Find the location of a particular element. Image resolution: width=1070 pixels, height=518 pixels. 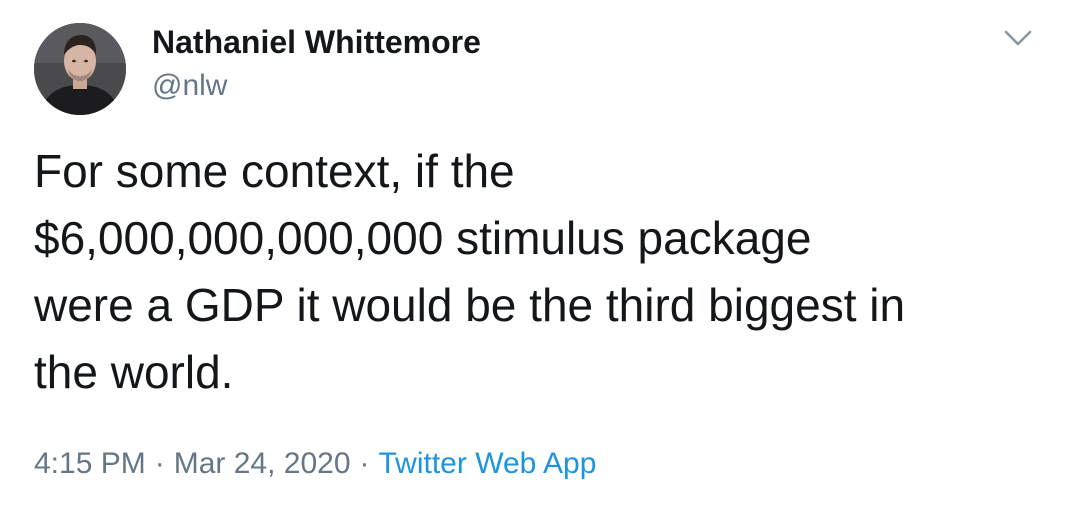

user-handle: @nlw is located at coordinates (189, 86).